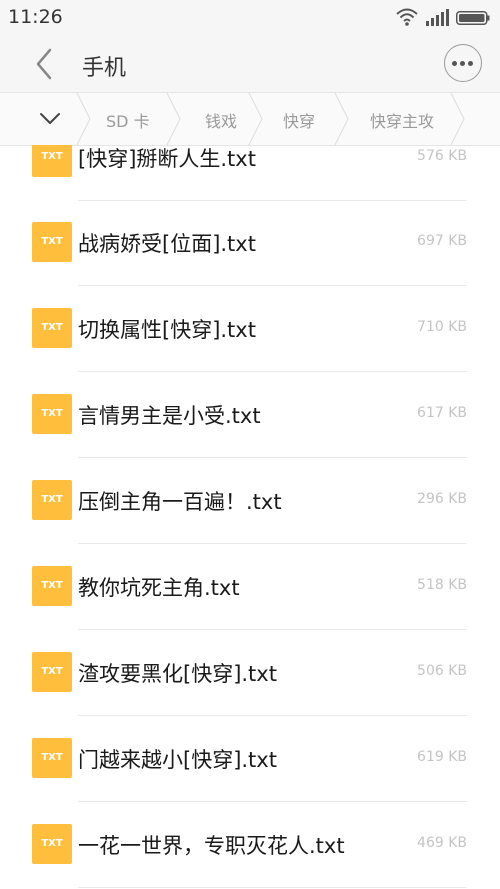 This screenshot has width=500, height=889. Describe the element at coordinates (402, 120) in the screenshot. I see `breadcrumb-item-current: 快穿主攻` at that location.